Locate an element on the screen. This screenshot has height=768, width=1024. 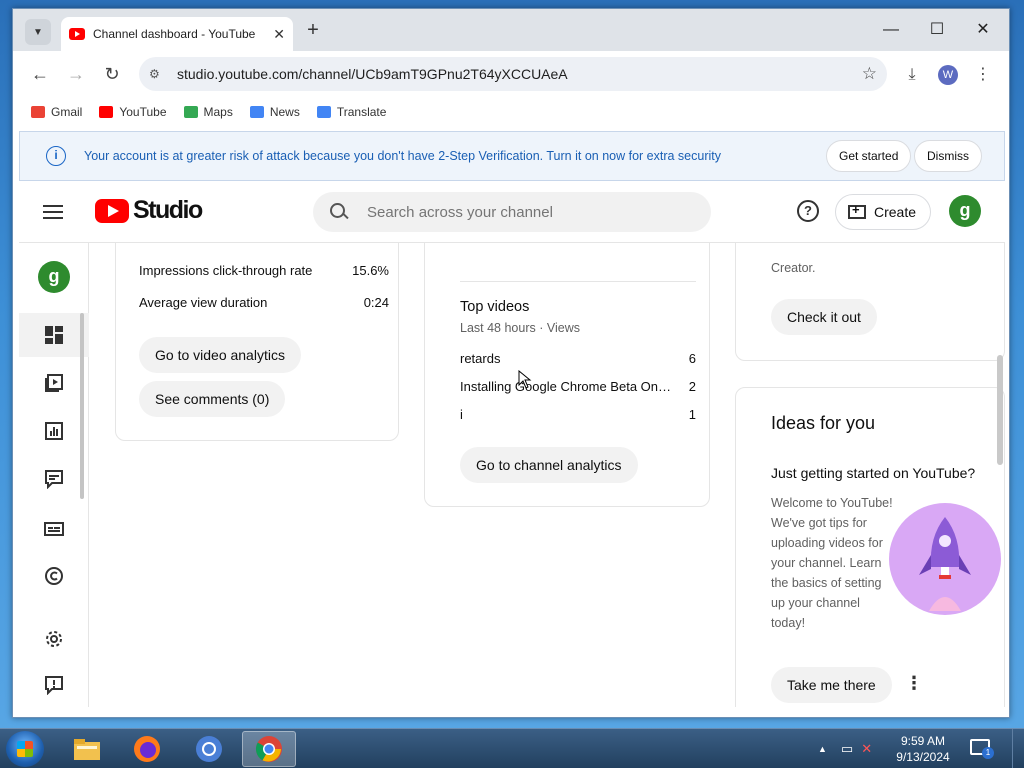
taskbar-chrome is located at coordinates (269, 749).